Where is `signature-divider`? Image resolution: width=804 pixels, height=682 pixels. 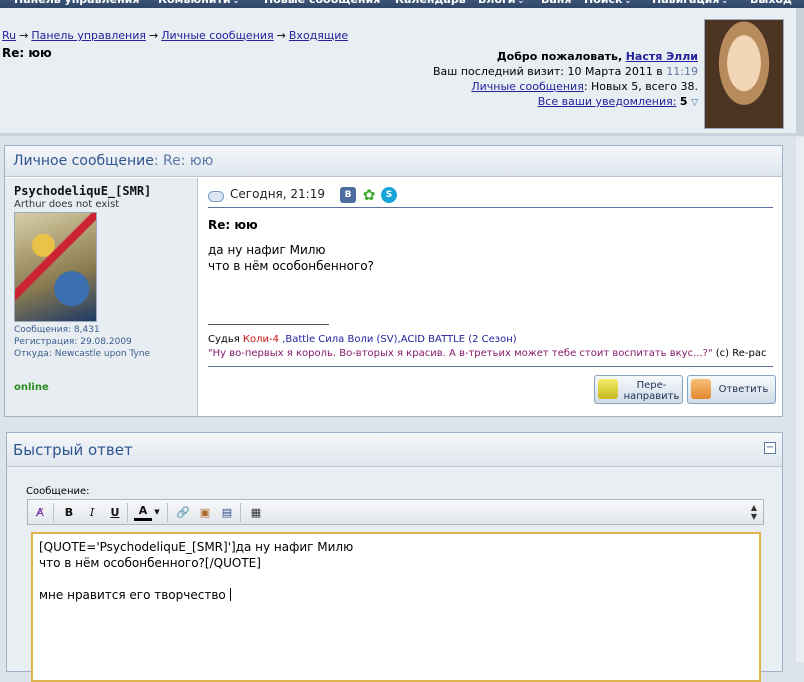
signature-divider is located at coordinates (268, 324).